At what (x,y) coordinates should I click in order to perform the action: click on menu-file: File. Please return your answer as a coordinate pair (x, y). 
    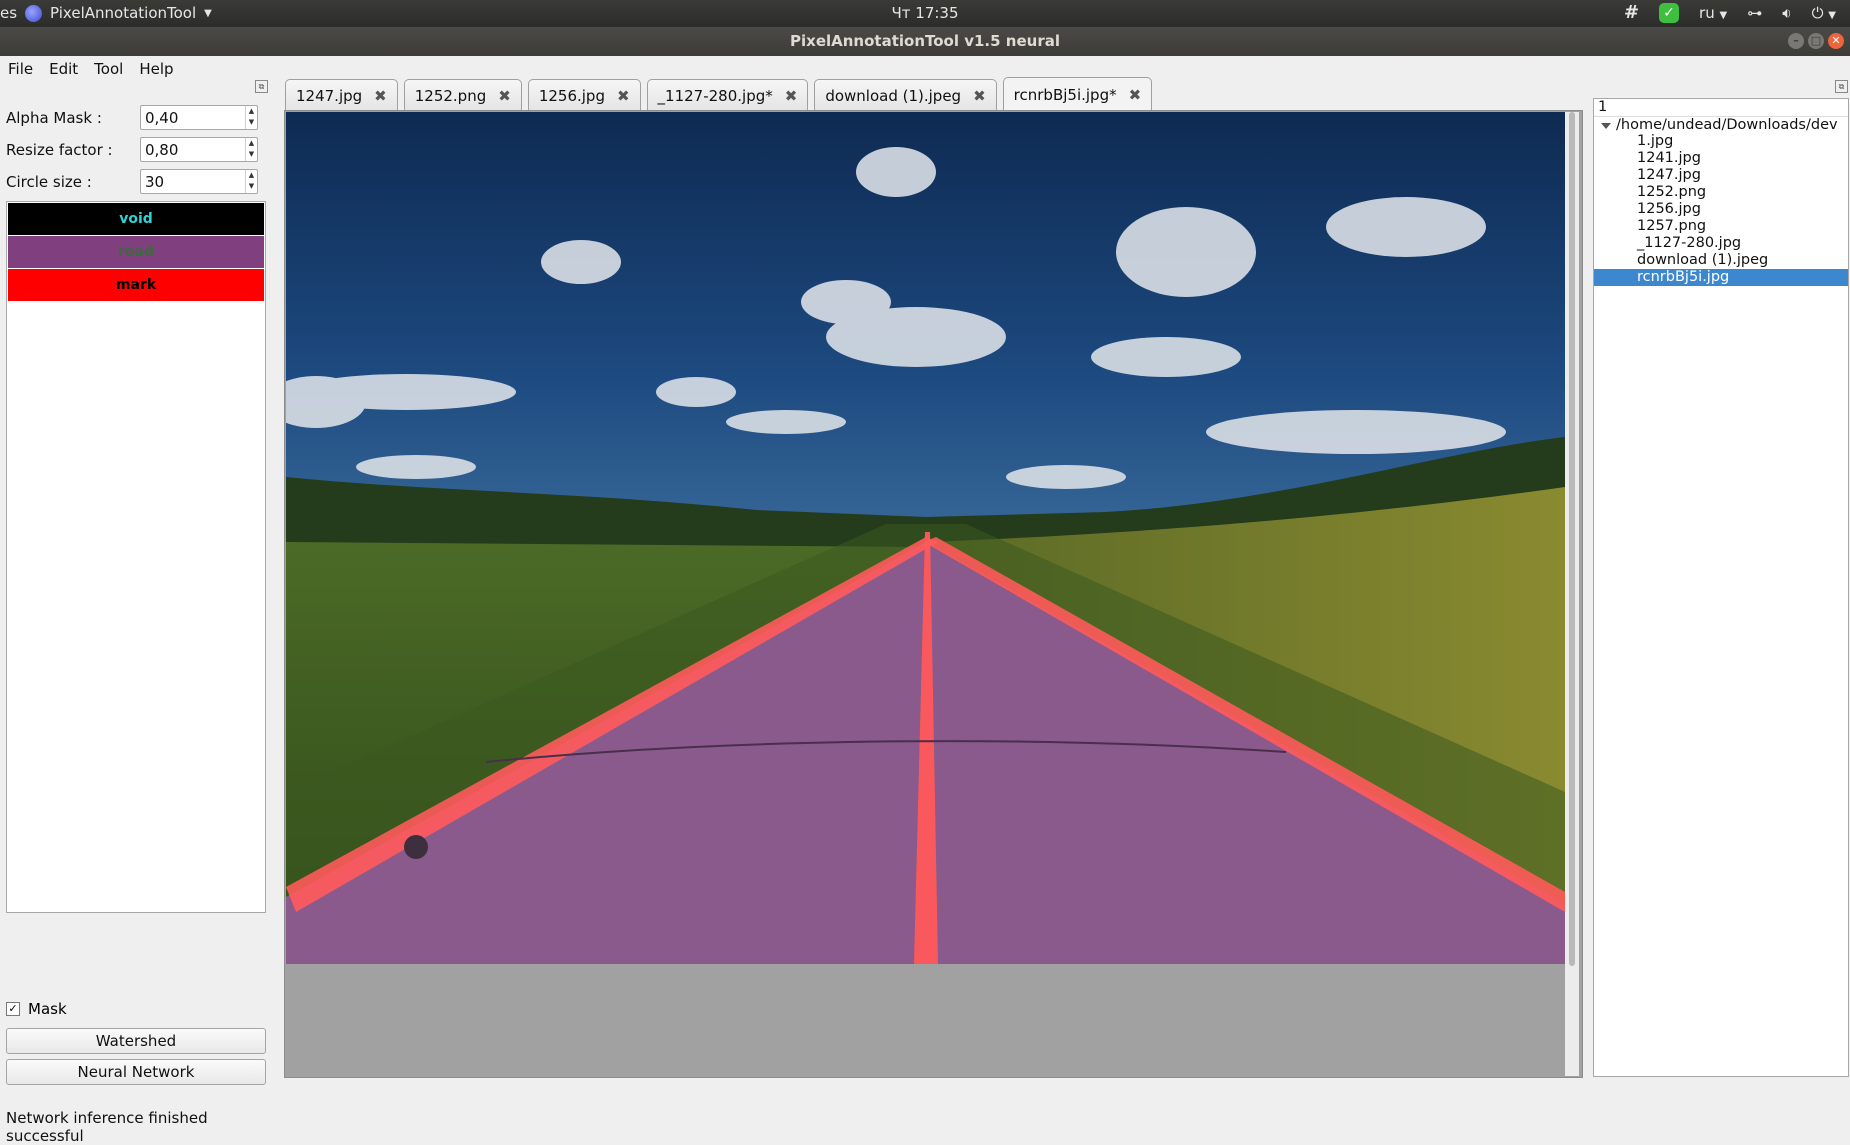
    Looking at the image, I should click on (20, 69).